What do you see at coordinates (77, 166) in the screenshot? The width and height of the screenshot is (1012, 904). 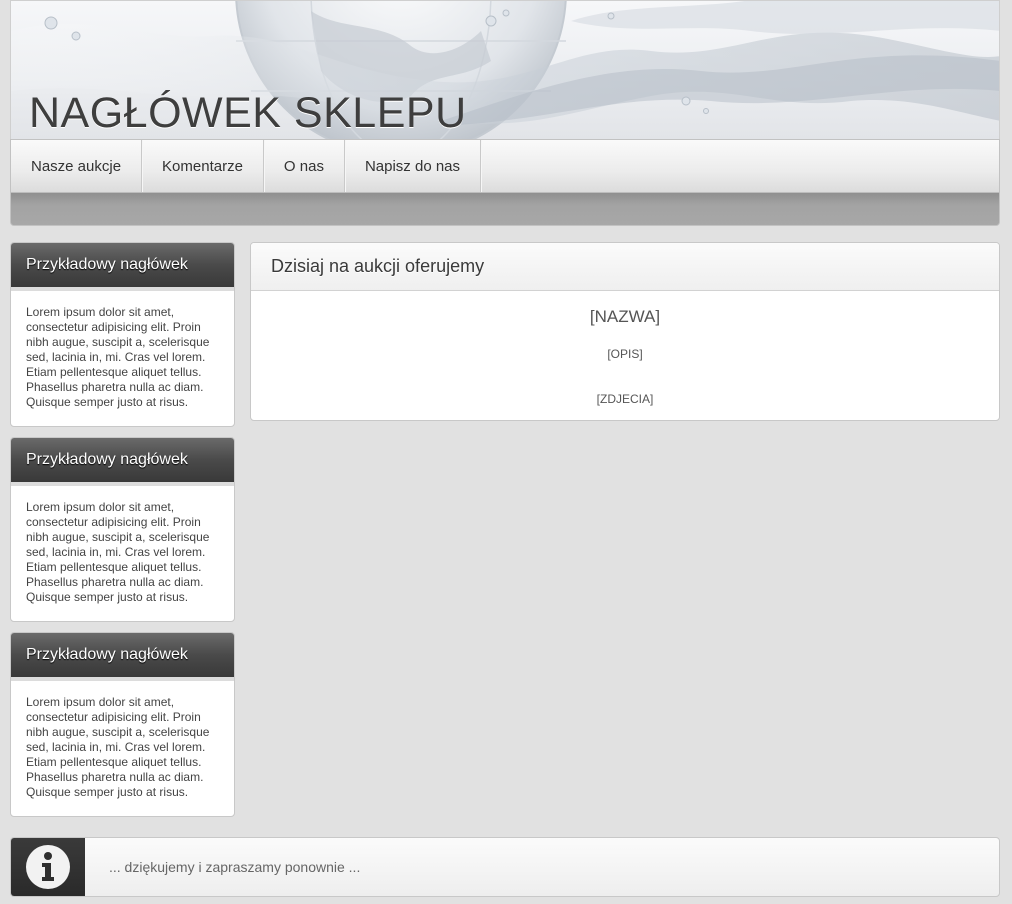 I see `nav-item-our-auctions: Nasze aukcje` at bounding box center [77, 166].